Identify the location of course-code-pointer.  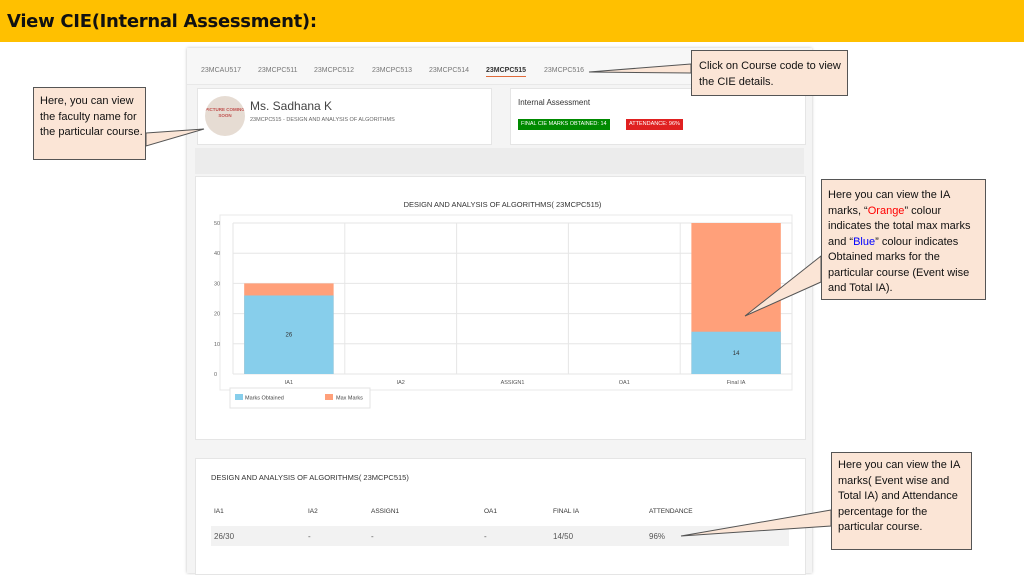
(640, 68).